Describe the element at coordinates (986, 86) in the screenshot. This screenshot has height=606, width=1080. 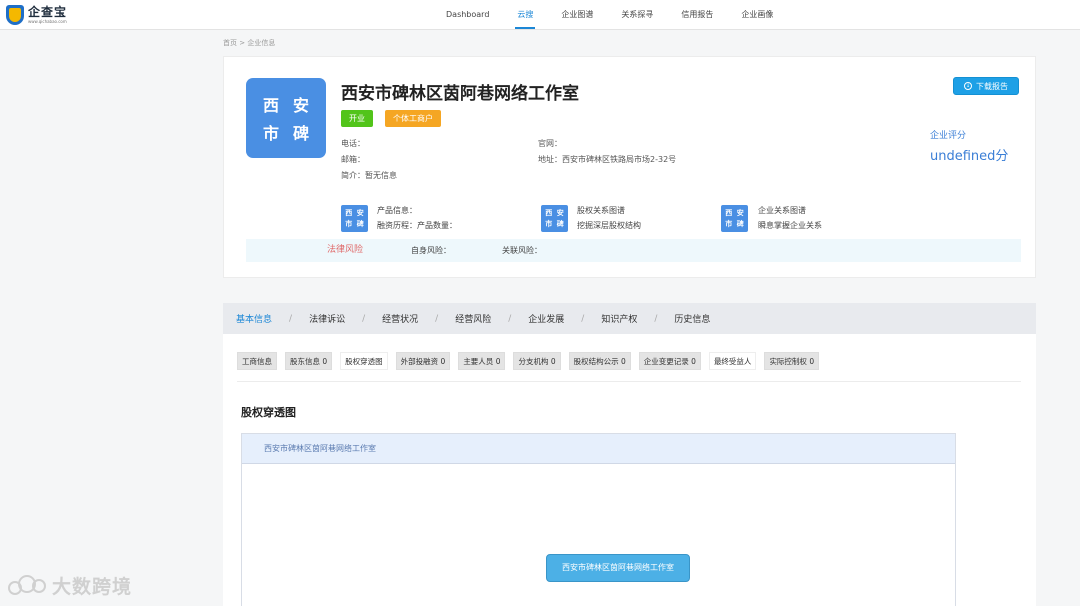
I see `download-report-button: ↓ 下载报告` at that location.